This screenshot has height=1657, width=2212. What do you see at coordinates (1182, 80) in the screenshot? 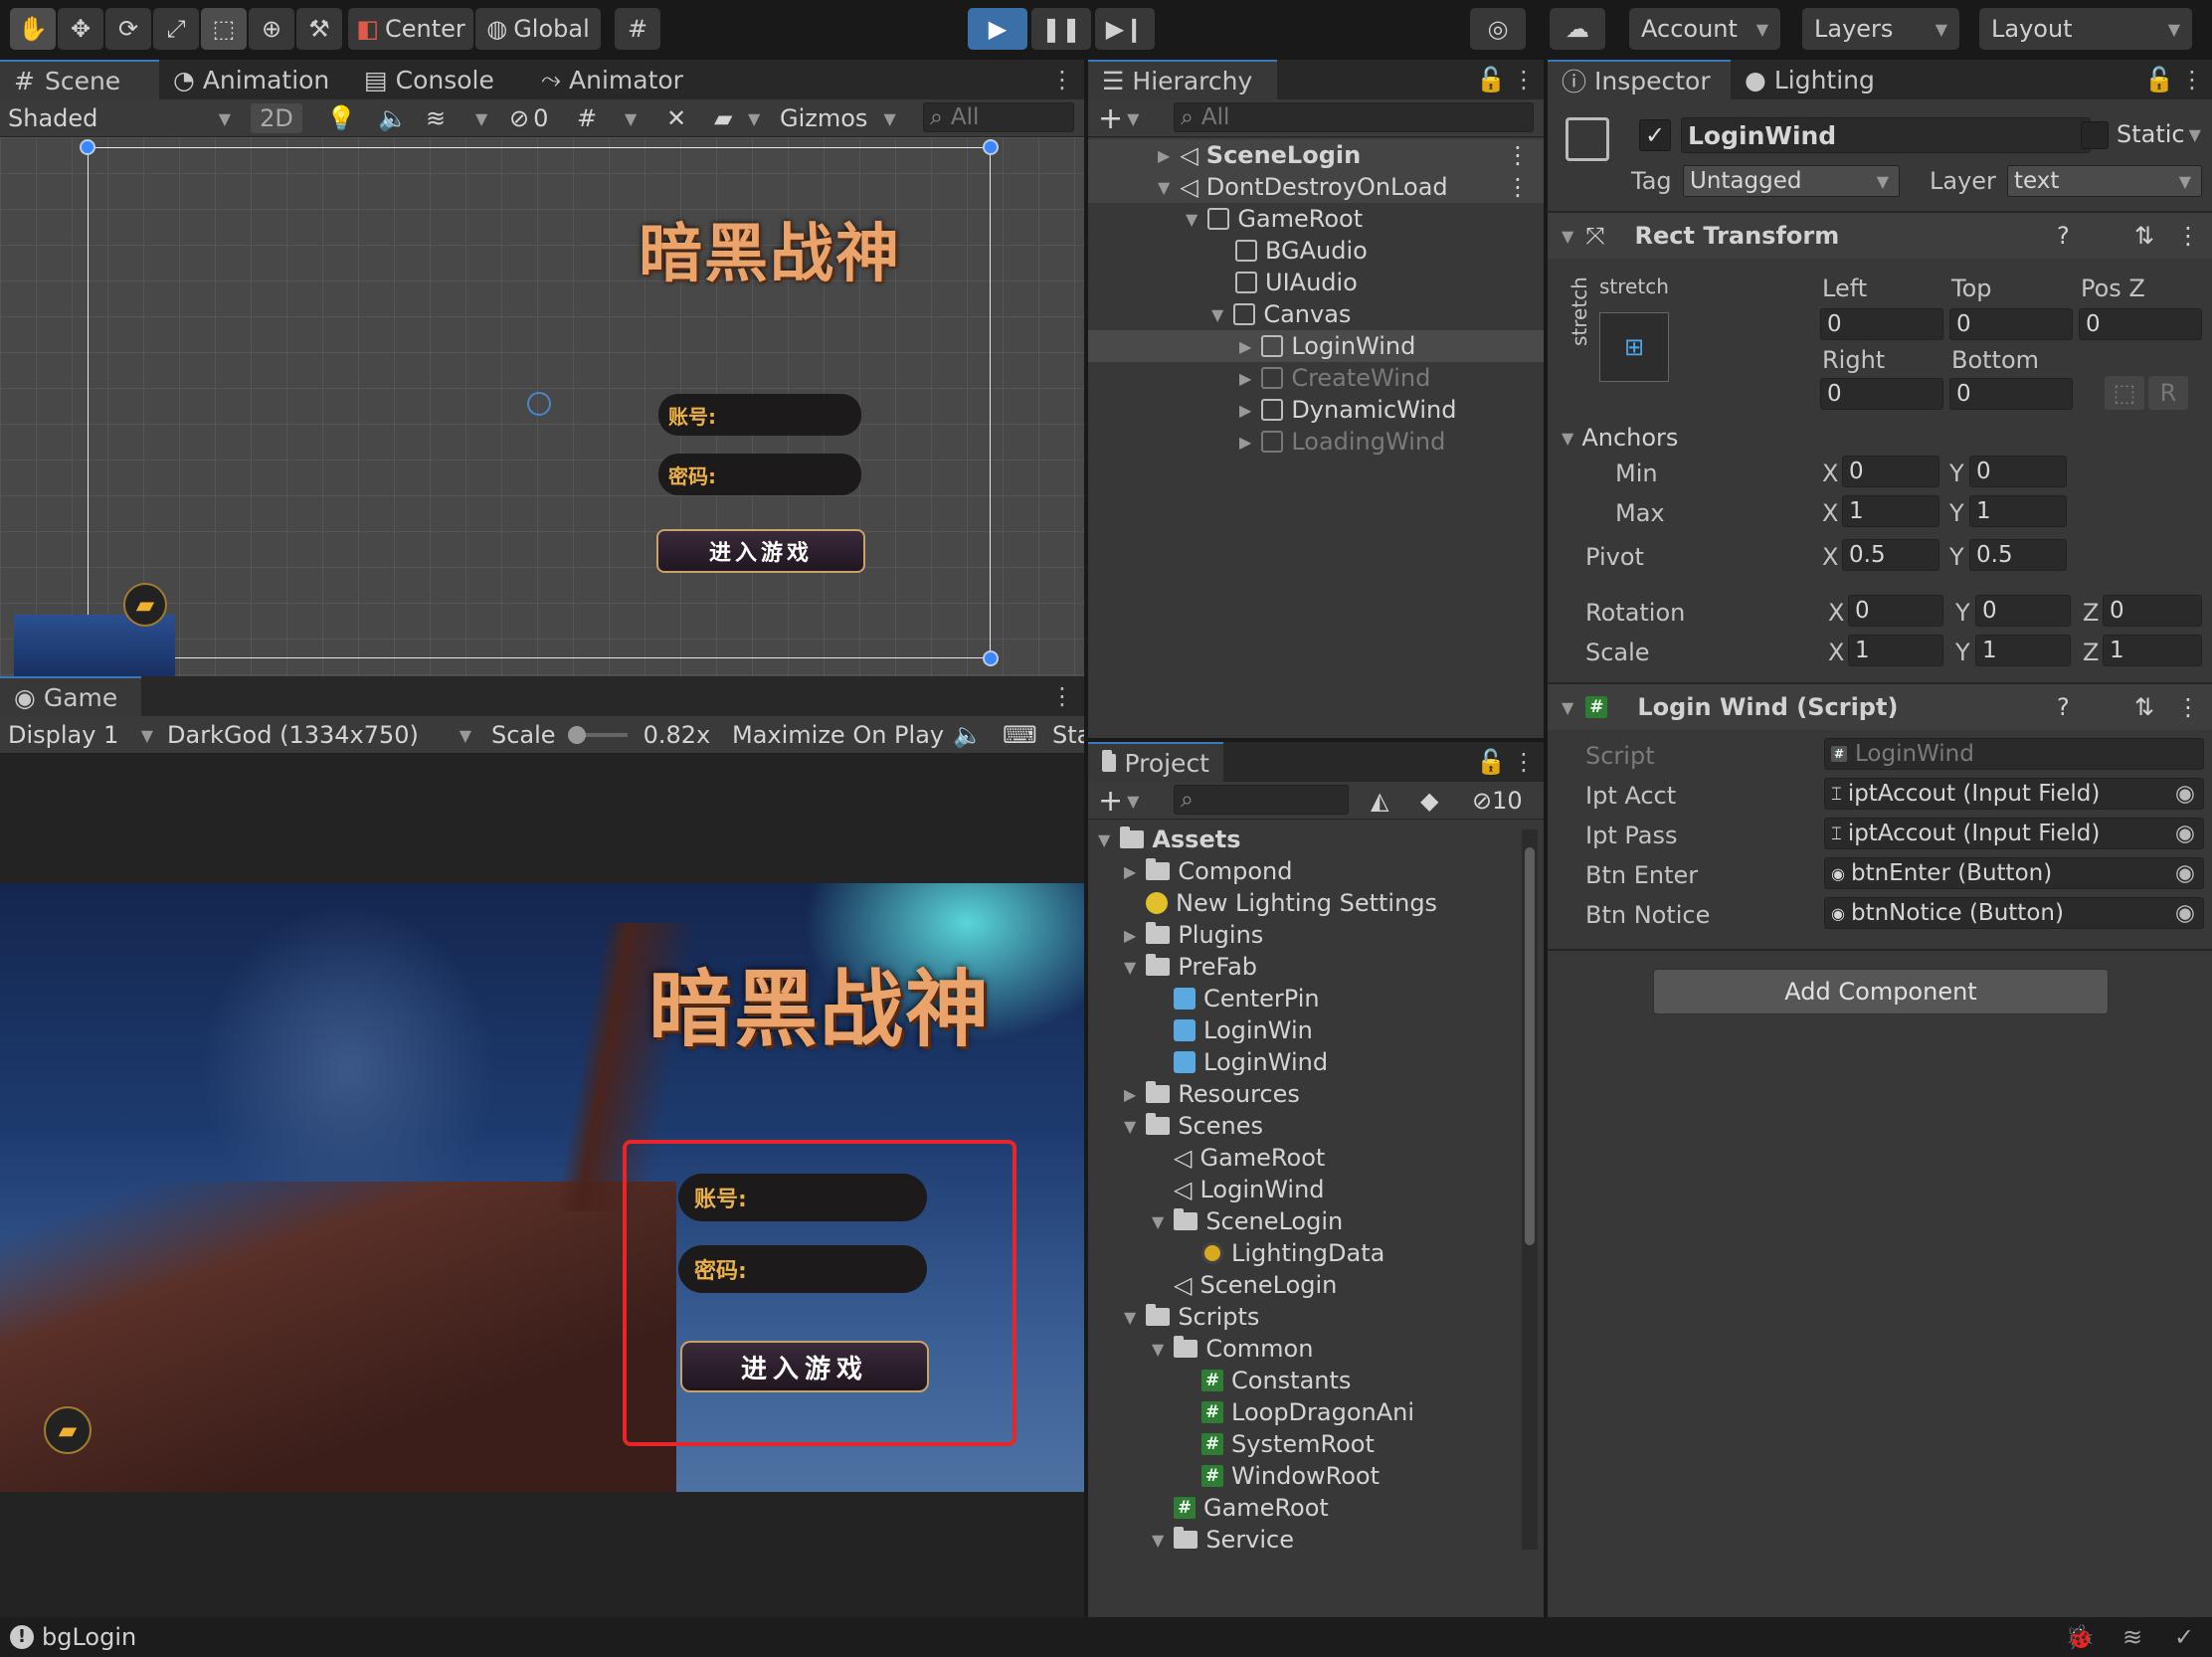
I see `tab-hierarchy: ☰ Hierarchy` at bounding box center [1182, 80].